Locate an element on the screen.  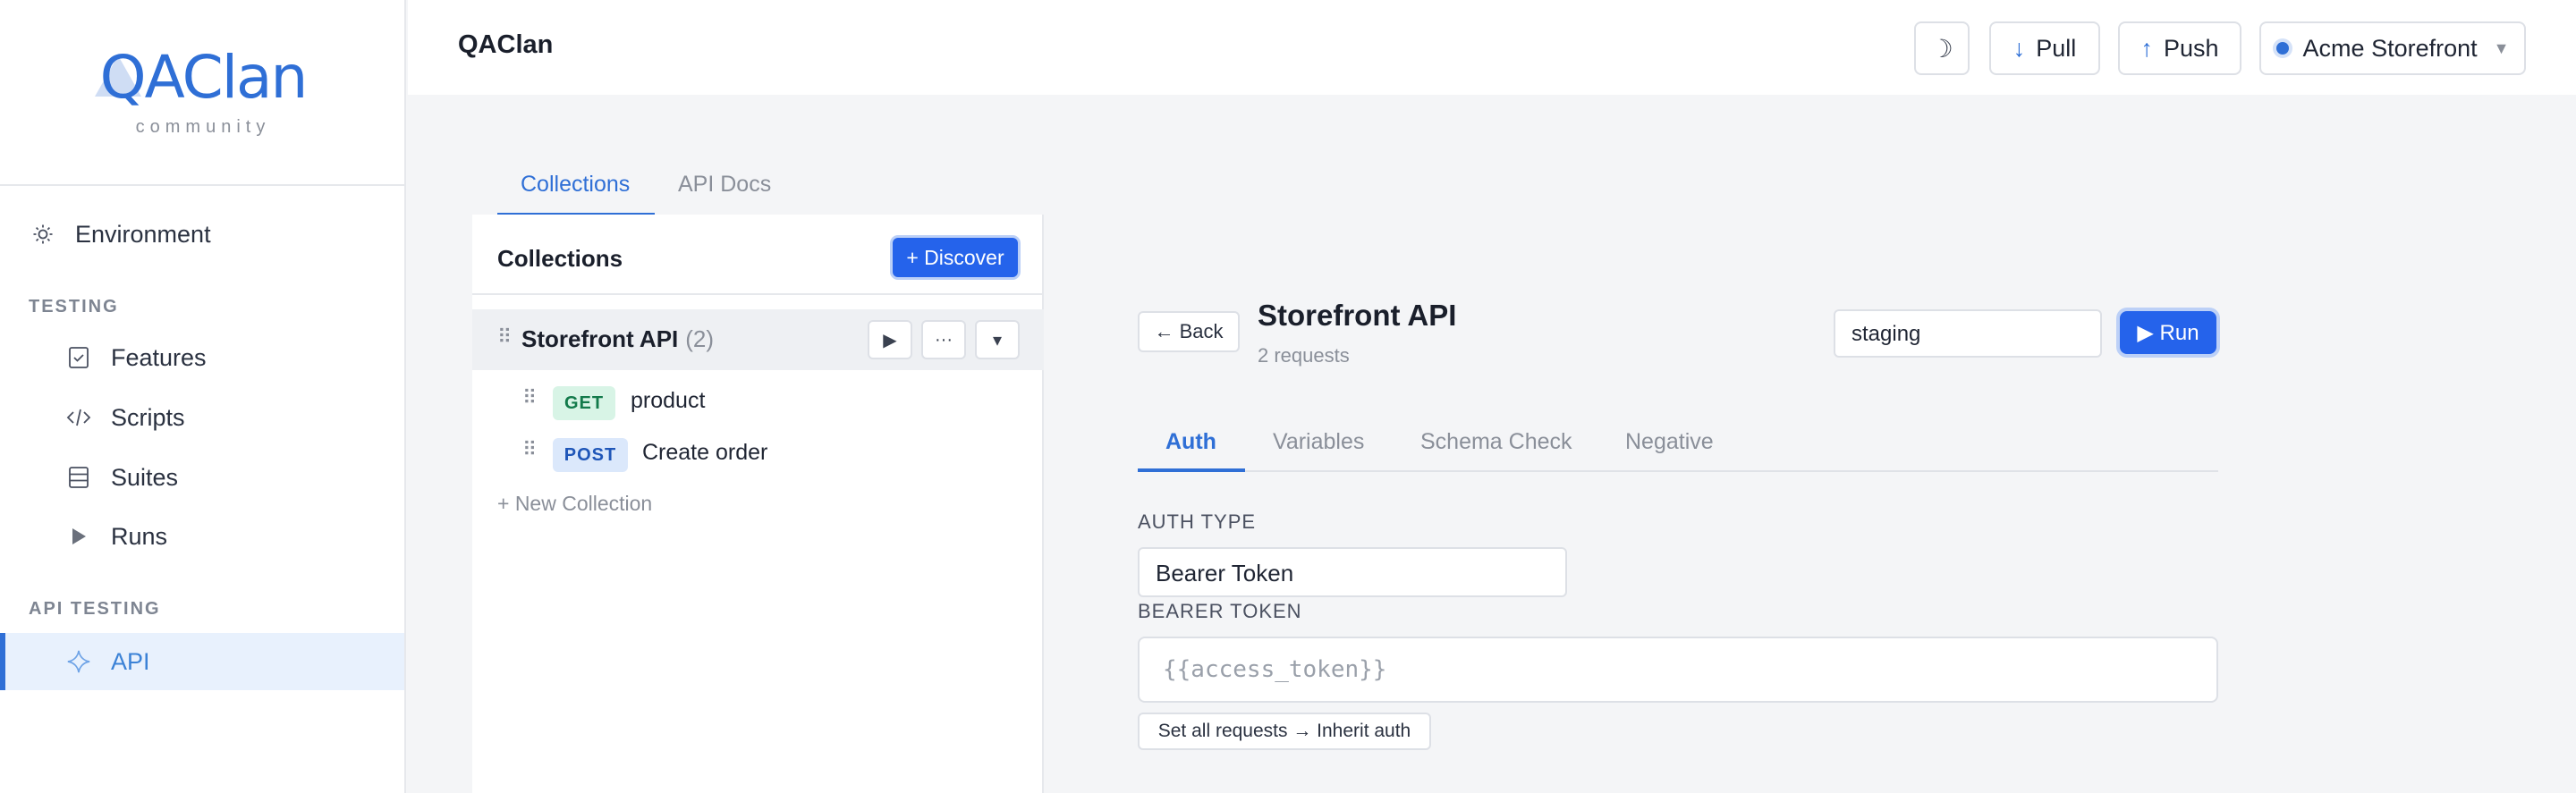
sparkle-icon is located at coordinates (78, 661).